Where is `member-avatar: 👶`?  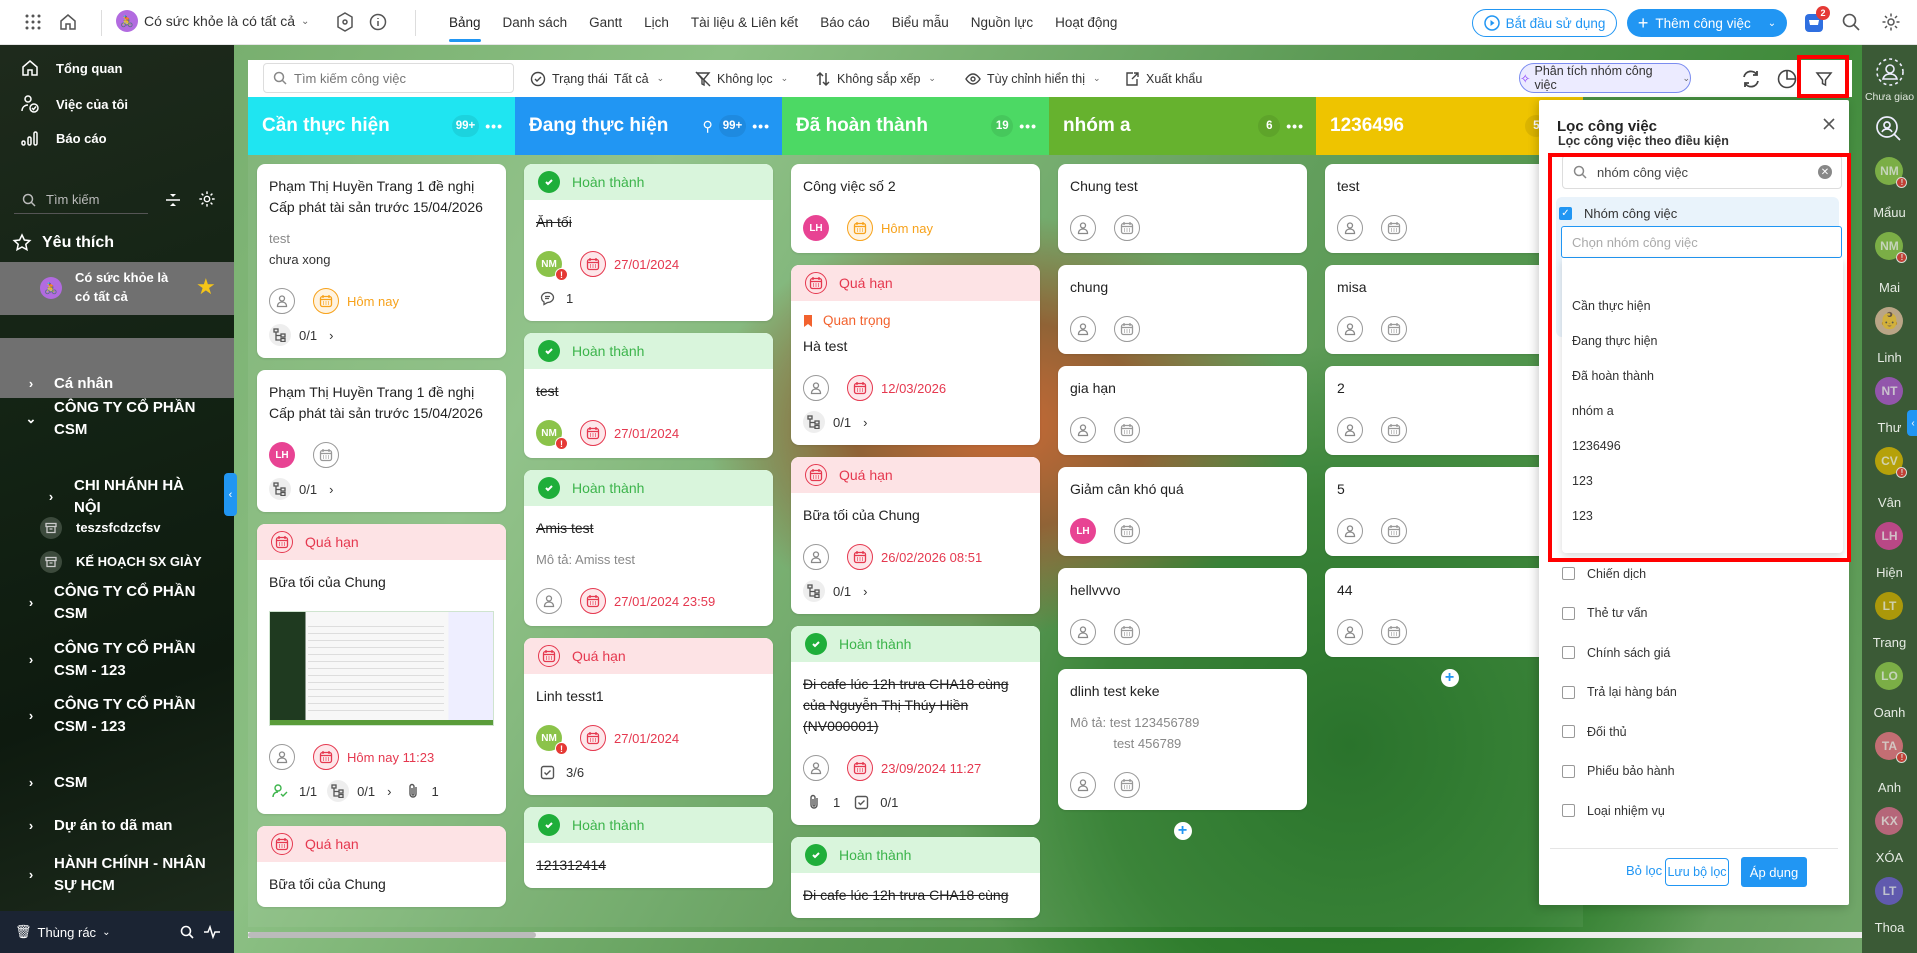 member-avatar: 👶 is located at coordinates (1889, 321).